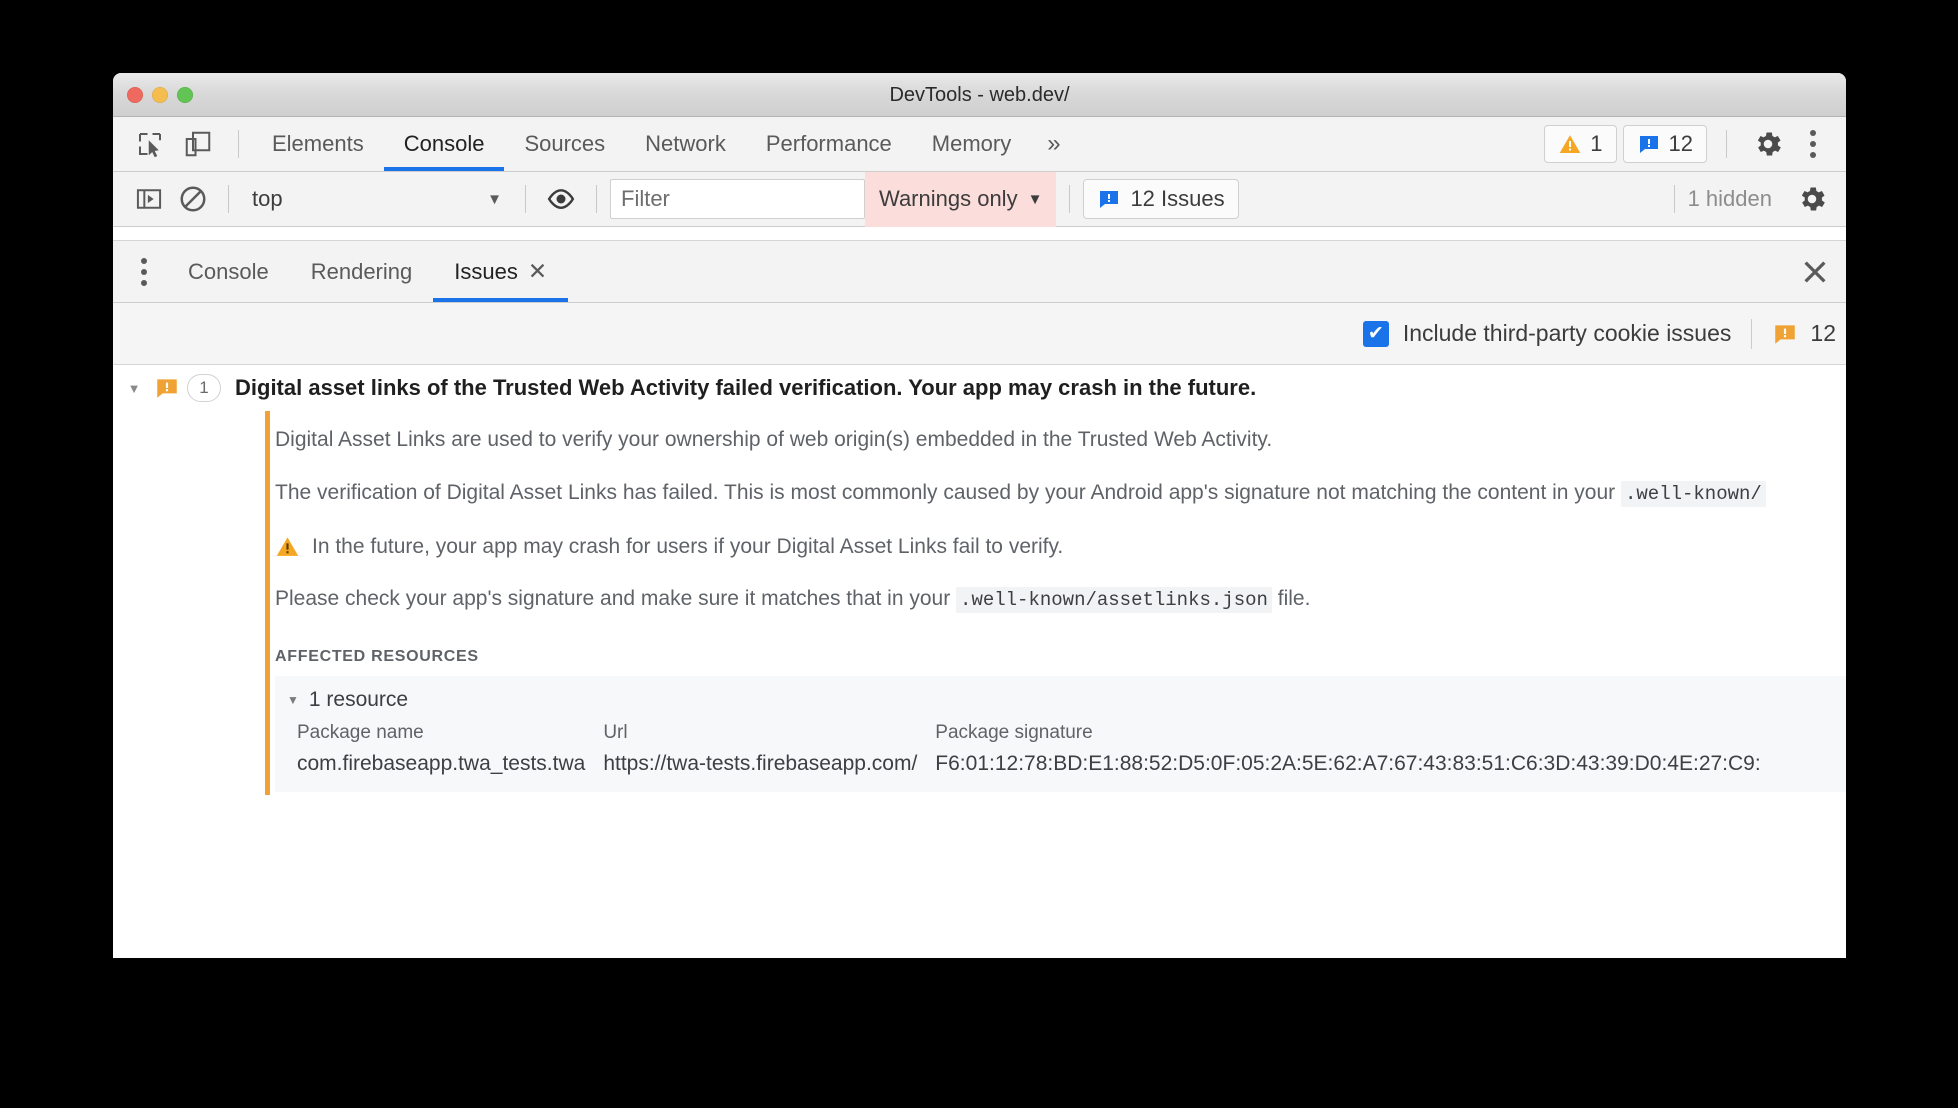 Image resolution: width=1958 pixels, height=1108 pixels. I want to click on inspect-element-button, so click(150, 144).